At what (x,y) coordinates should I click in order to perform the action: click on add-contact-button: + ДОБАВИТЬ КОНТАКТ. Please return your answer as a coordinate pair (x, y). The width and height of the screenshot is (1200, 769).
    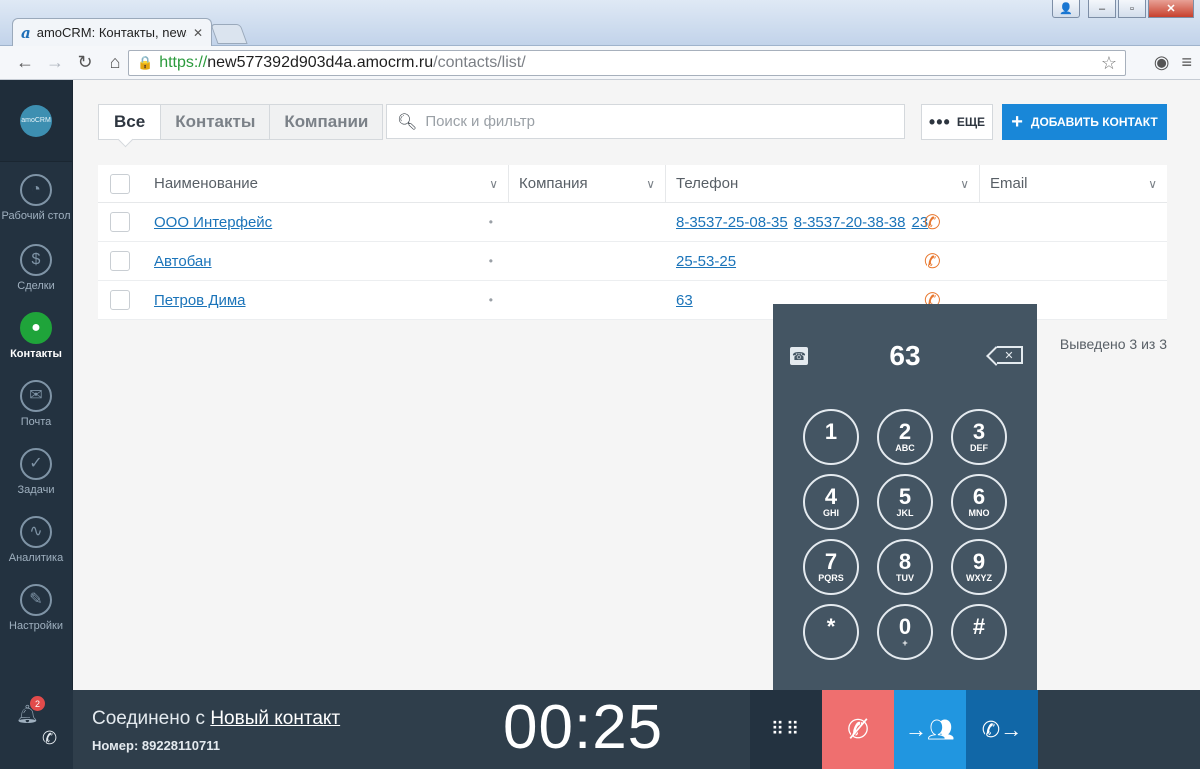
    Looking at the image, I should click on (1084, 122).